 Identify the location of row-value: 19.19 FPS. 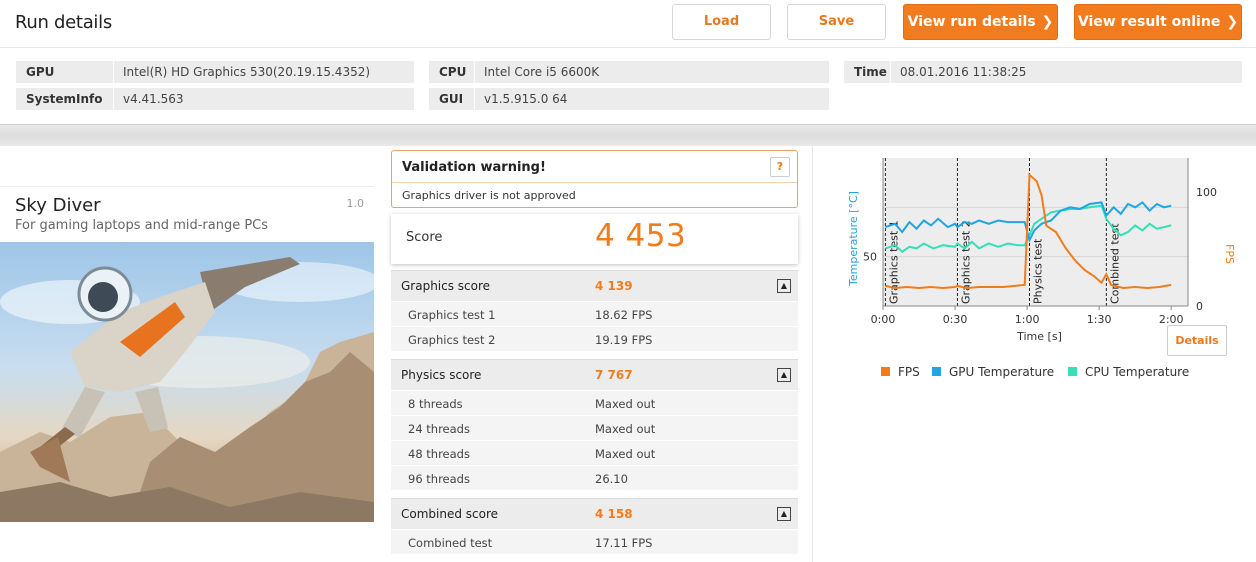
(624, 340).